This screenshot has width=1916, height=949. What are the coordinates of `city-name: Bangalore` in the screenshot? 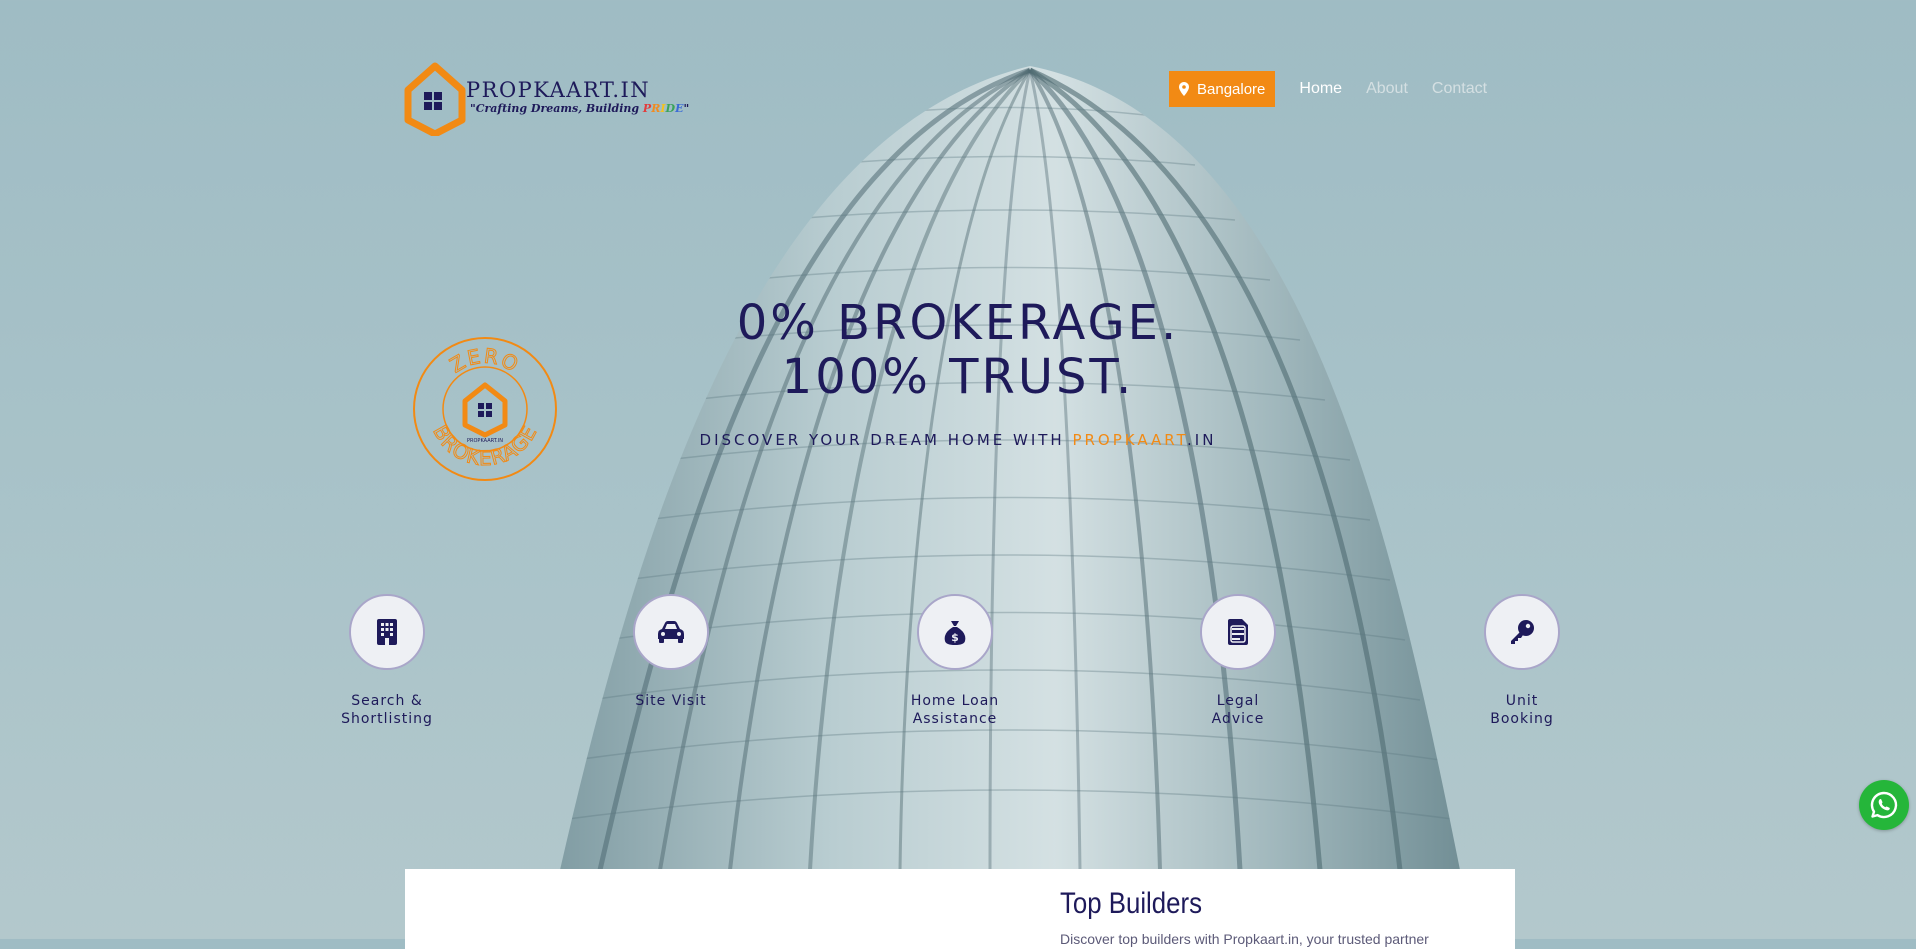 It's located at (1231, 89).